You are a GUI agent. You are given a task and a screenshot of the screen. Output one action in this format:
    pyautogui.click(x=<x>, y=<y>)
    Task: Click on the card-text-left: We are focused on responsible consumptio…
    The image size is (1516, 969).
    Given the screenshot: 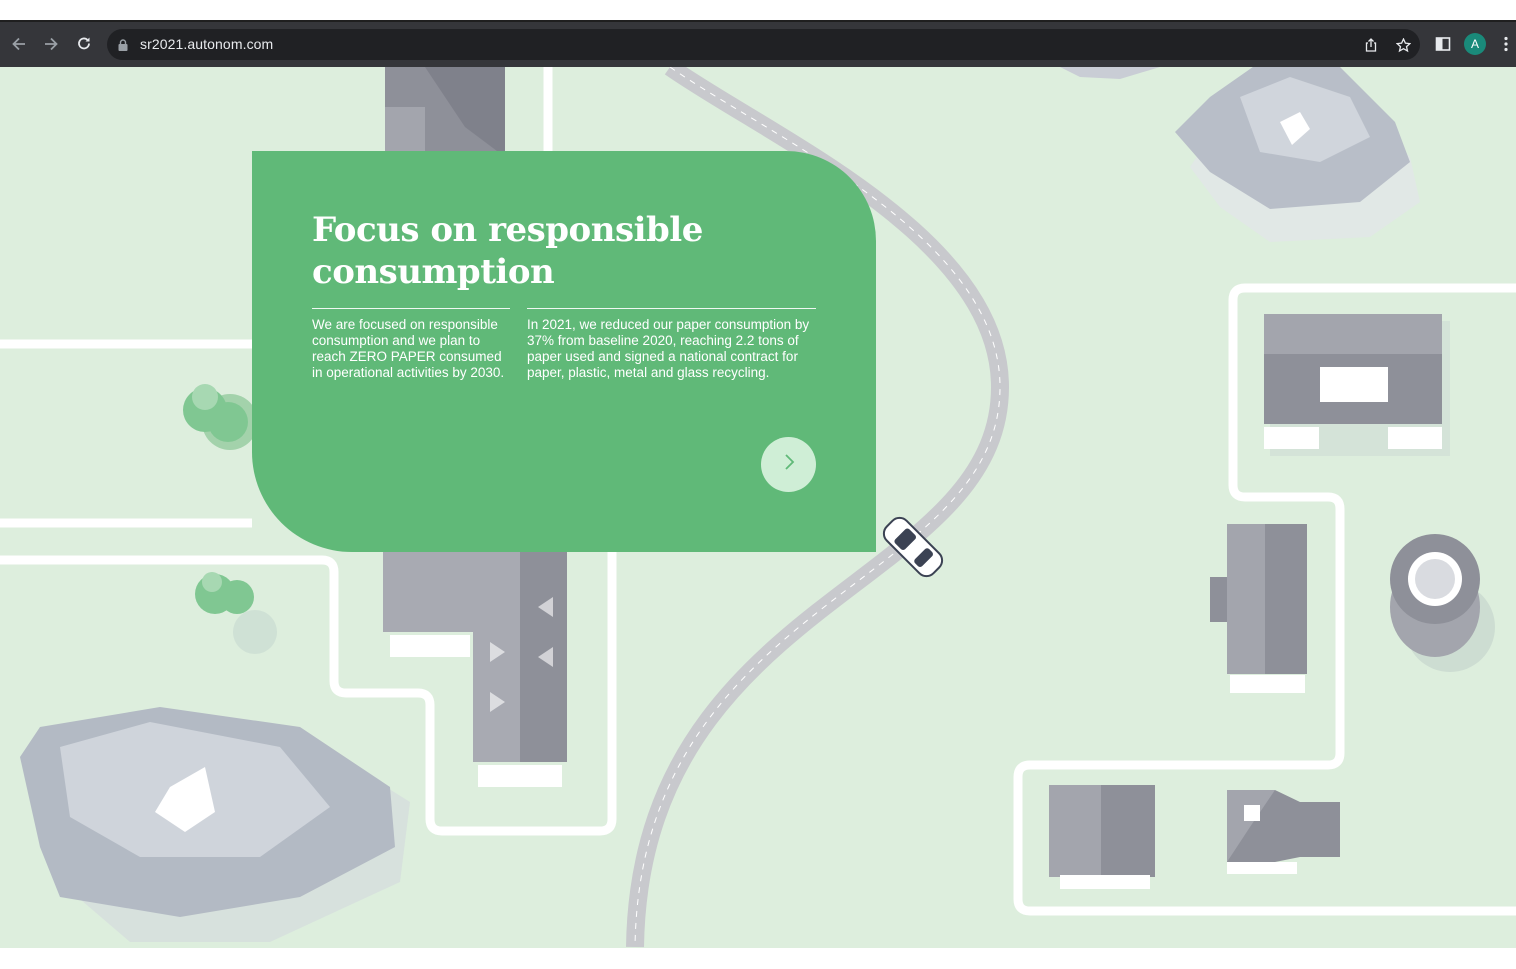 What is the action you would take?
    pyautogui.click(x=411, y=344)
    